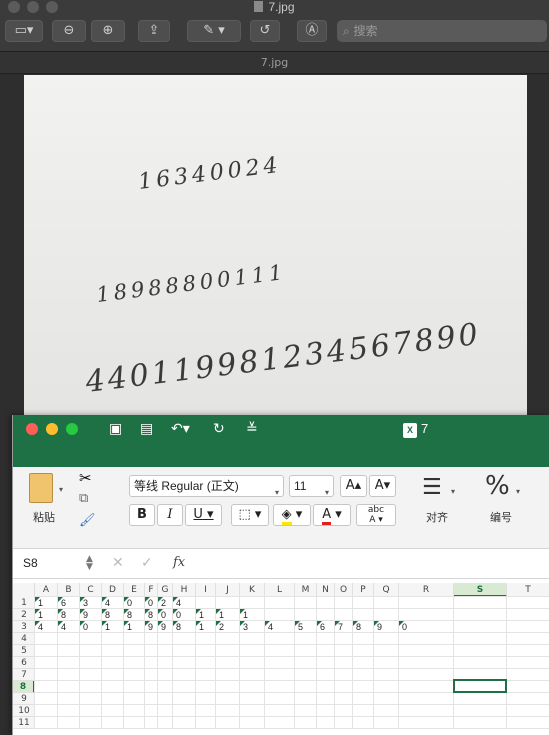 Image resolution: width=549 pixels, height=735 pixels. Describe the element at coordinates (151, 603) in the screenshot. I see `cell-f1: 0` at that location.